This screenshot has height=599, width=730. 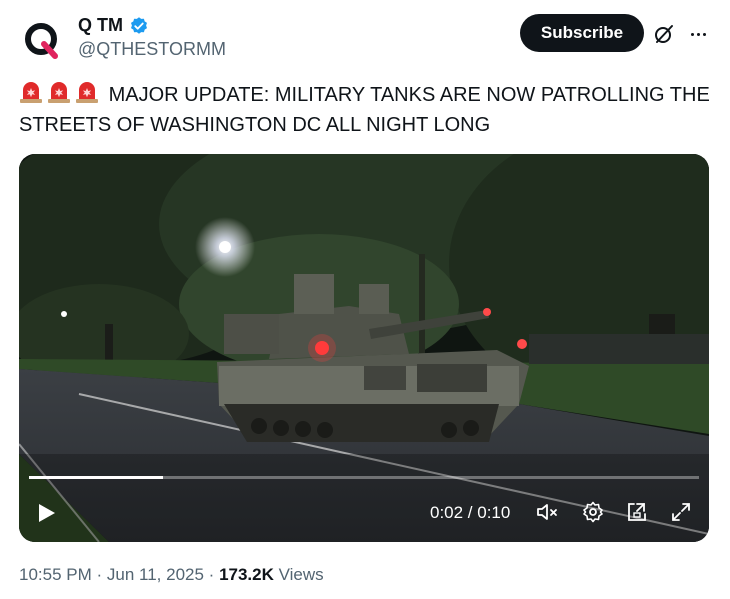 What do you see at coordinates (301, 574) in the screenshot?
I see `views-label: Views` at bounding box center [301, 574].